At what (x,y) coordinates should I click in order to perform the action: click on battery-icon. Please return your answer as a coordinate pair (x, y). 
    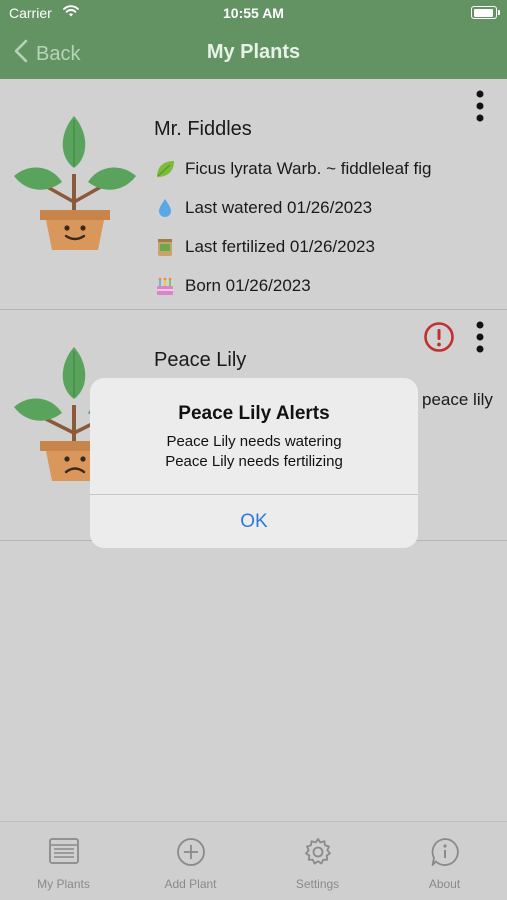
    Looking at the image, I should click on (485, 12).